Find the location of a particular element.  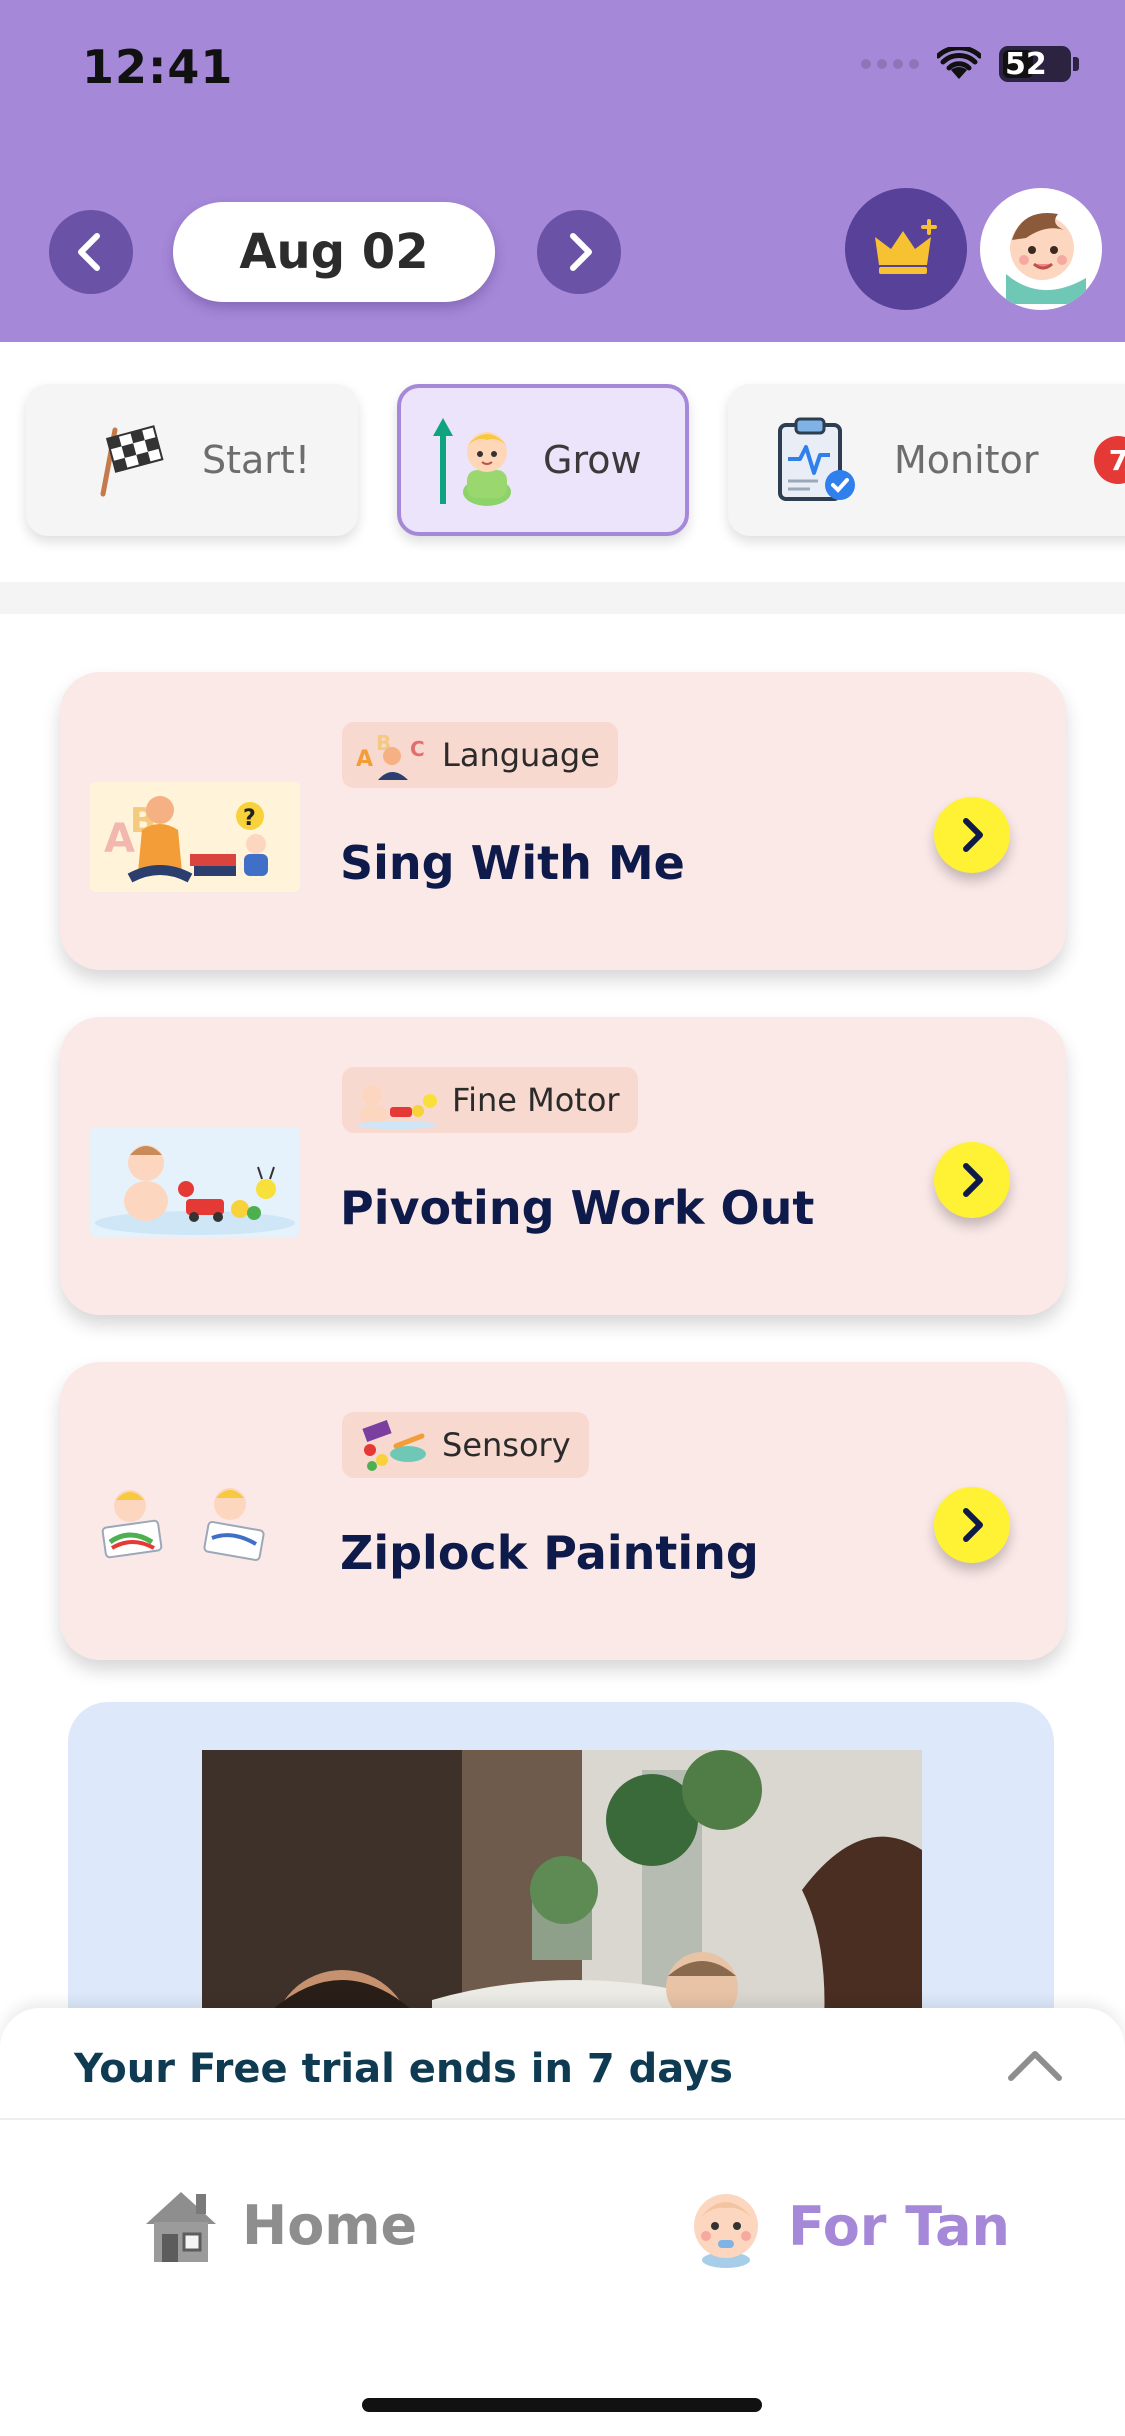

status-icons: 52 is located at coordinates (970, 64).